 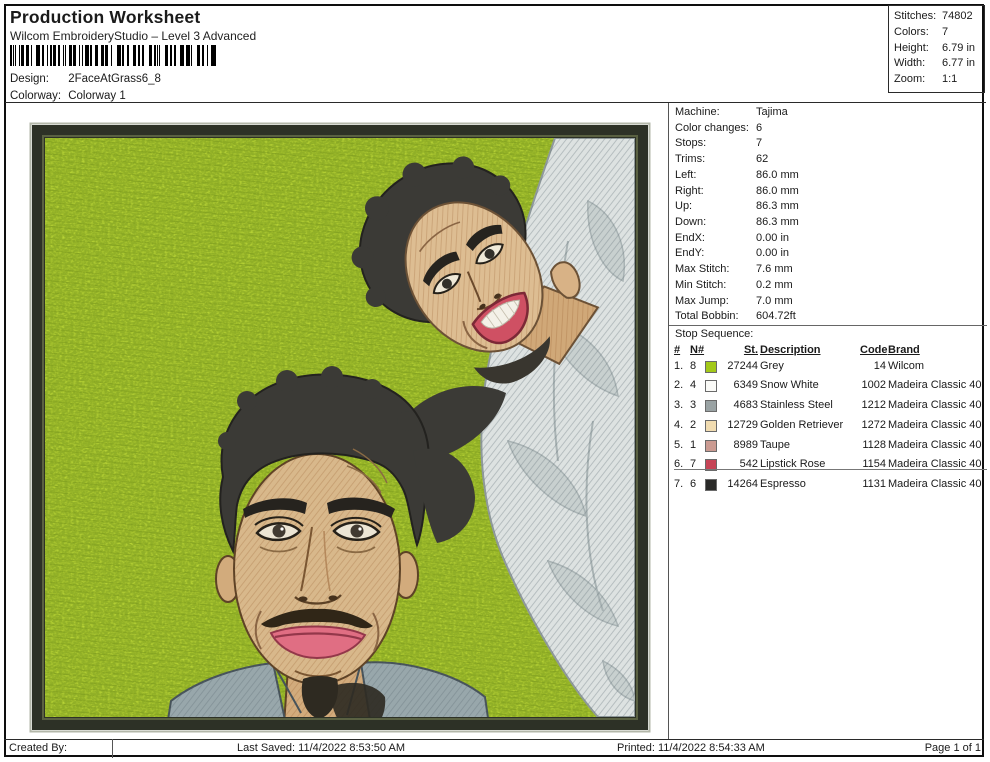 What do you see at coordinates (789, 385) in the screenshot?
I see `stop-row-description: Snow White` at bounding box center [789, 385].